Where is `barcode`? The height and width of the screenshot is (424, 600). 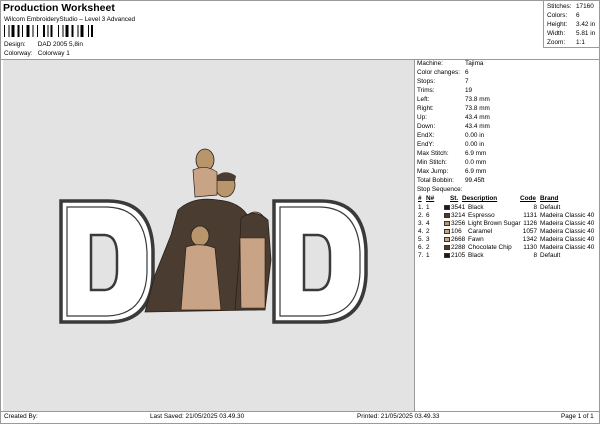 barcode is located at coordinates (48, 31).